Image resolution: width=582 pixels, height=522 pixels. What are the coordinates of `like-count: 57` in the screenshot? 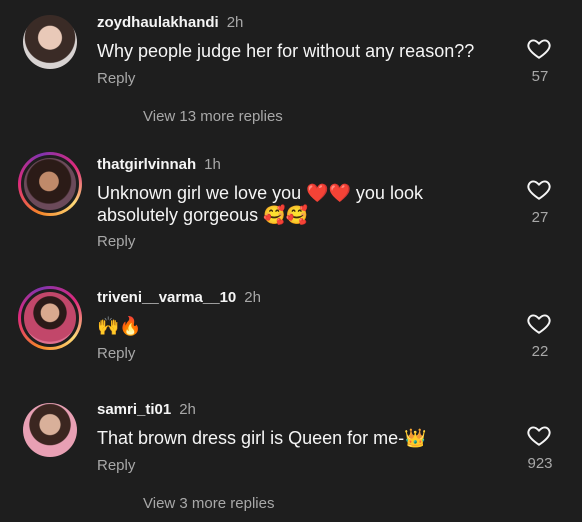 It's located at (540, 76).